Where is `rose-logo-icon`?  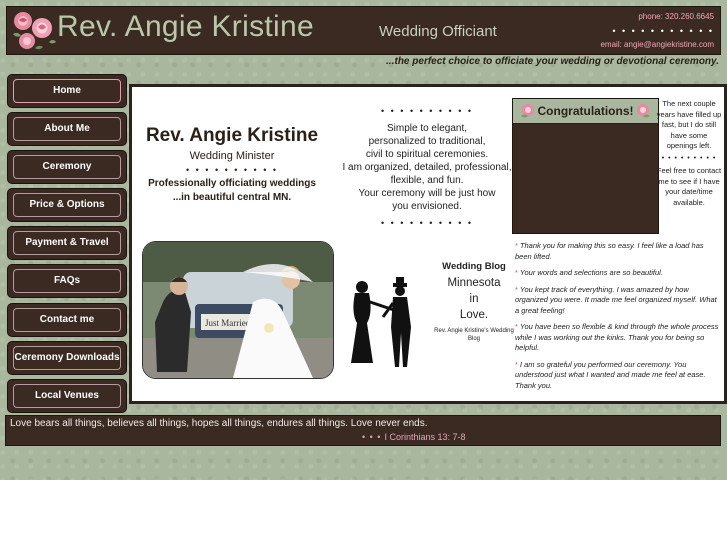 rose-logo-icon is located at coordinates (34, 31).